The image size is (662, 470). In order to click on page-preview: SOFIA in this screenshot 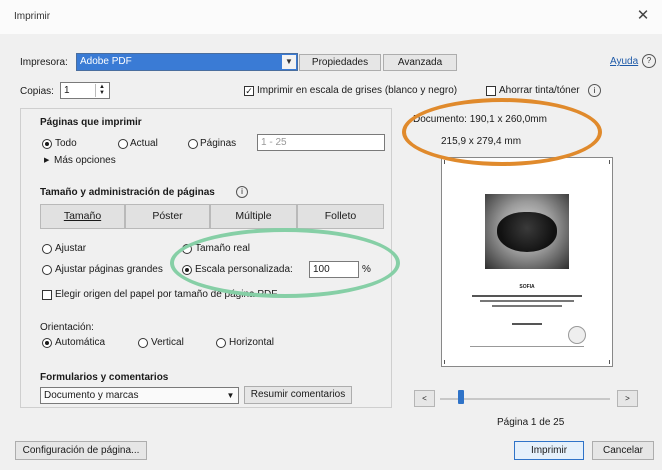, I will do `click(527, 262)`.